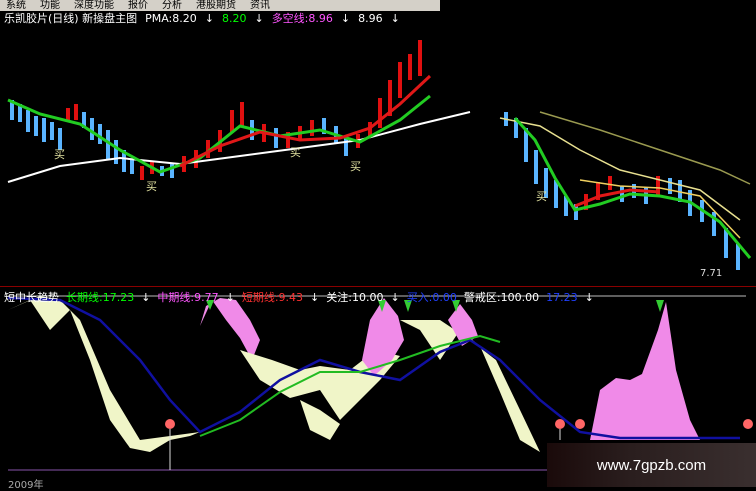  What do you see at coordinates (272, 297) in the screenshot?
I see `short-line-value: 短期线:9.43` at bounding box center [272, 297].